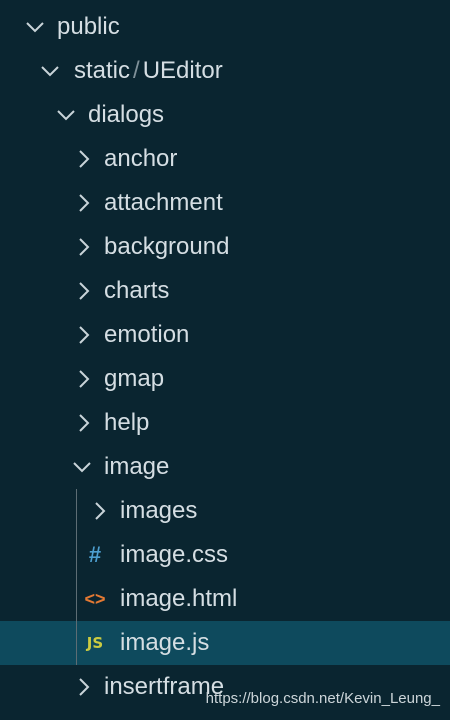  I want to click on folder-label: public, so click(88, 26).